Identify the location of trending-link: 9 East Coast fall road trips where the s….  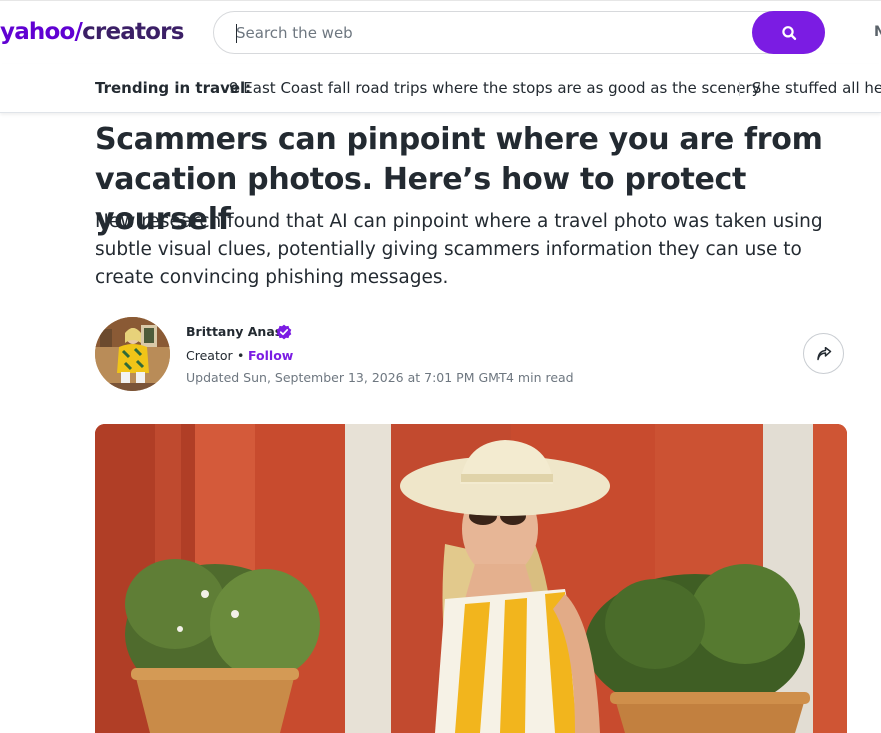
(495, 88).